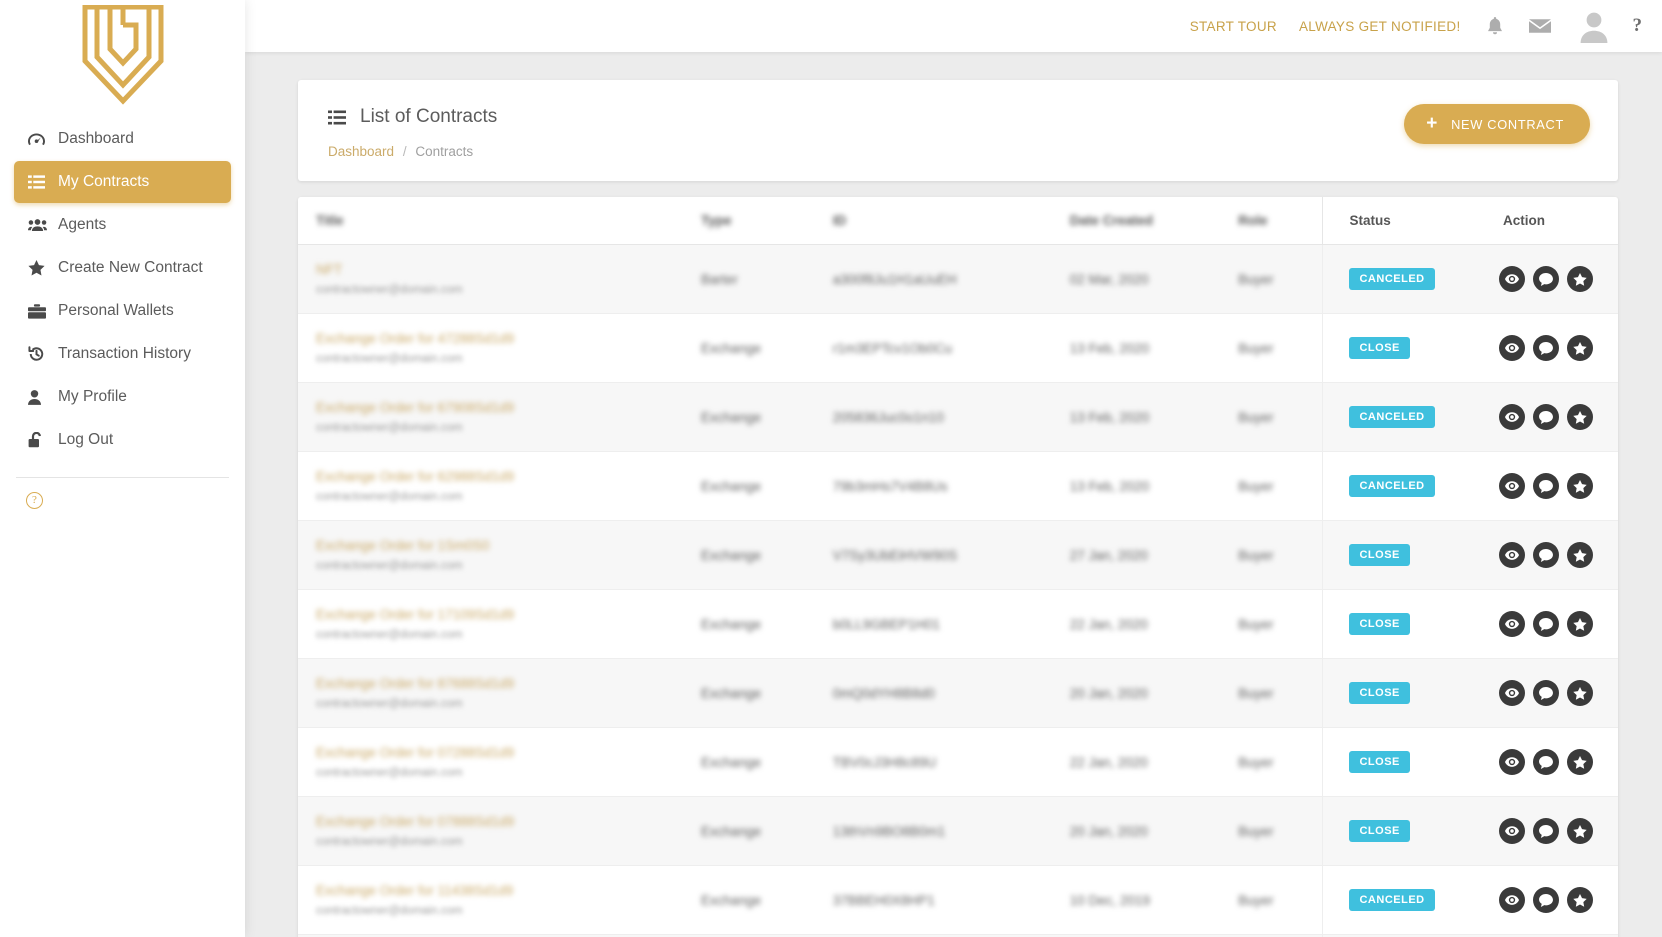 The image size is (1662, 937). Describe the element at coordinates (122, 493) in the screenshot. I see `sidebar-help: ?` at that location.